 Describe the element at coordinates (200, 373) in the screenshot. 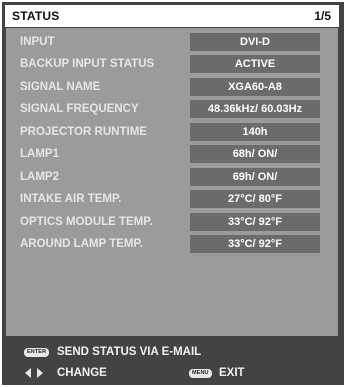

I see `menu-key-icon: MENU` at that location.